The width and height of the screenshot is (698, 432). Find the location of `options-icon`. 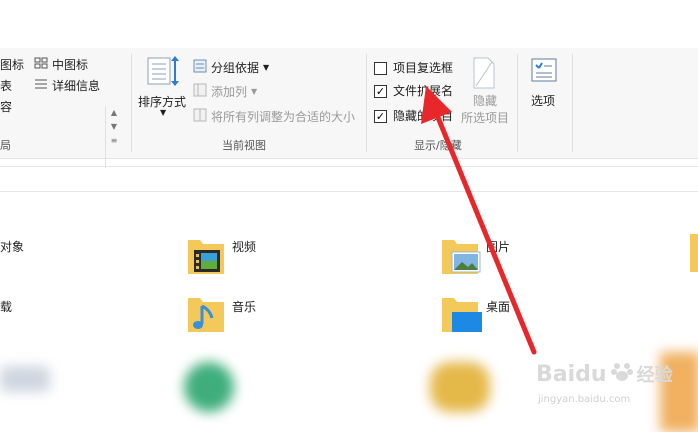

options-icon is located at coordinates (544, 73).